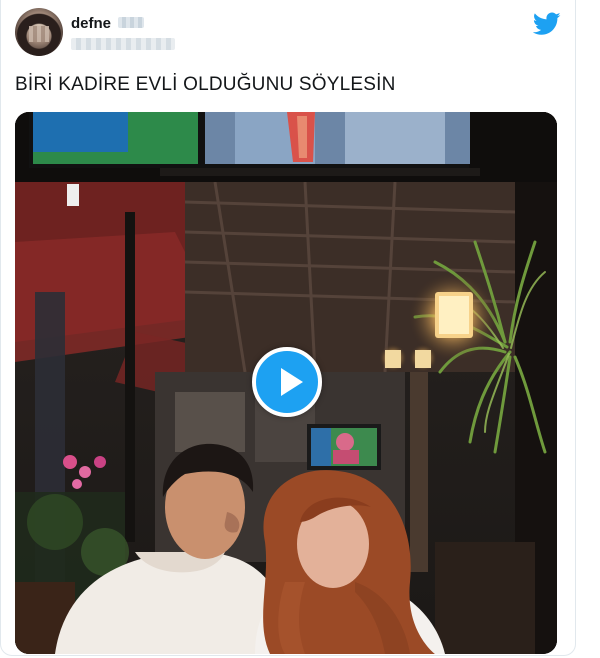 The width and height of the screenshot is (600, 658). I want to click on avatar-blur, so click(39, 34).